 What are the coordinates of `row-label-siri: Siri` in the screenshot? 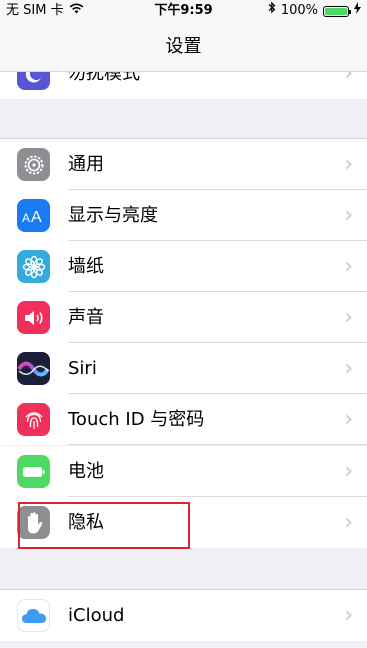 It's located at (82, 368).